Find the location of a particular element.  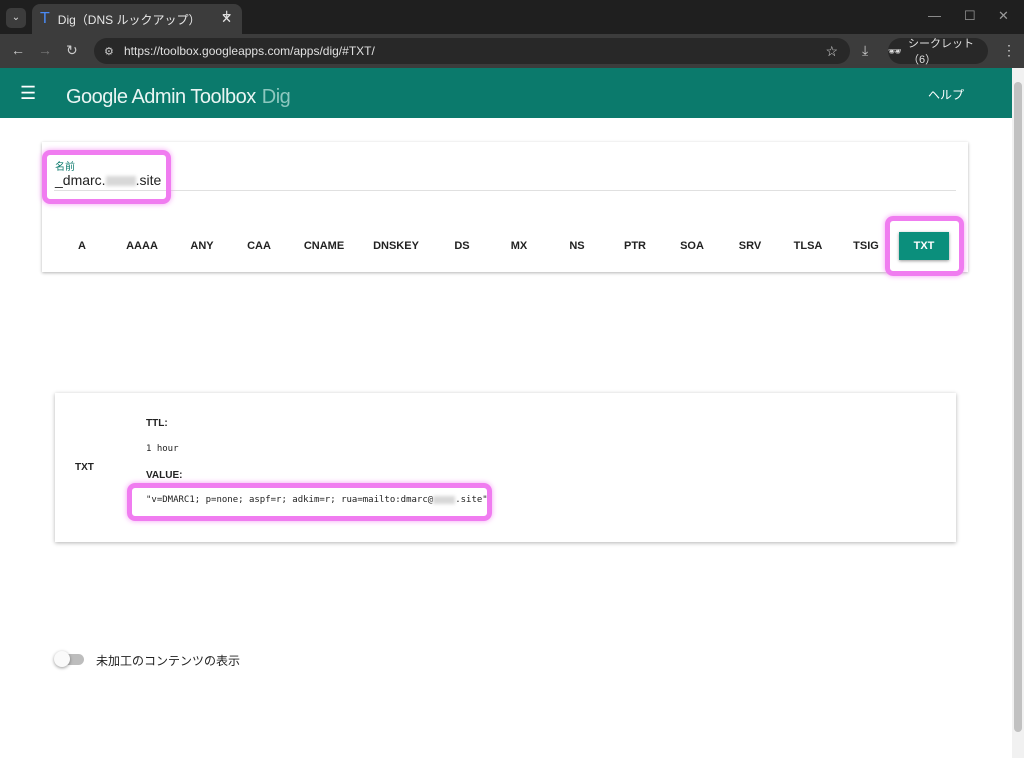

record-type-tsig-button: TSIG is located at coordinates (866, 246).